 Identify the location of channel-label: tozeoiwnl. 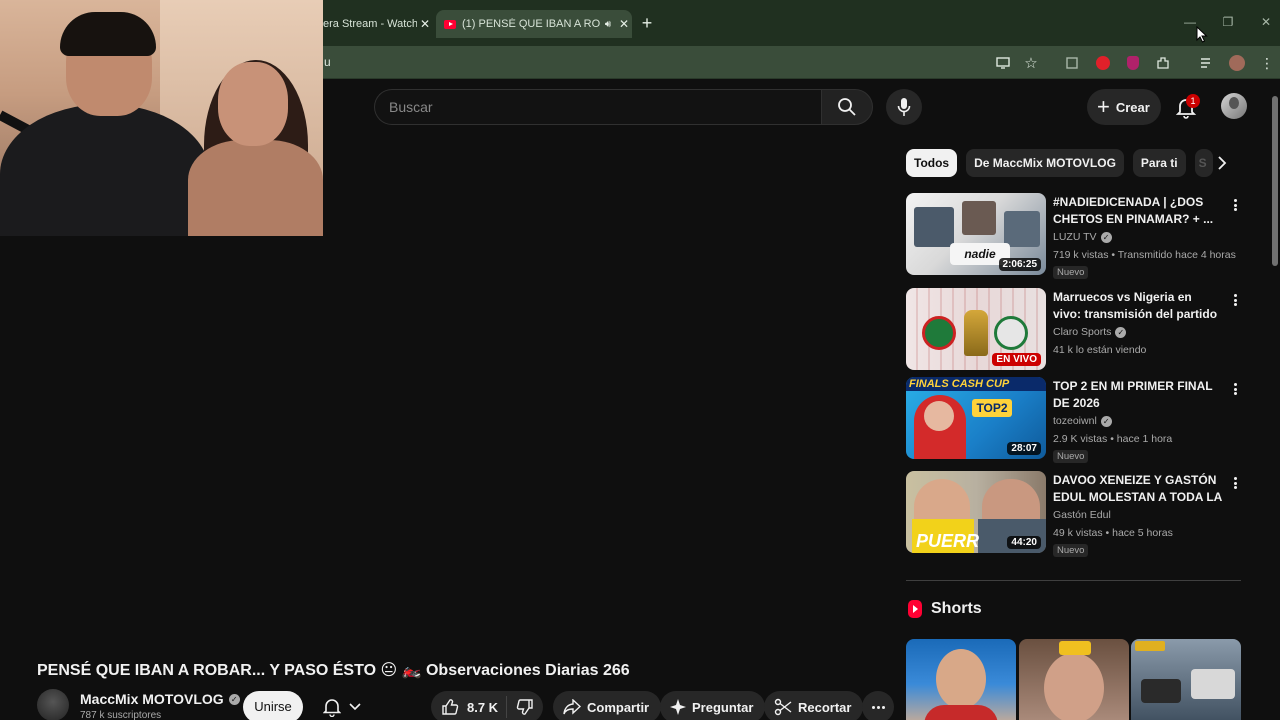
(1075, 421).